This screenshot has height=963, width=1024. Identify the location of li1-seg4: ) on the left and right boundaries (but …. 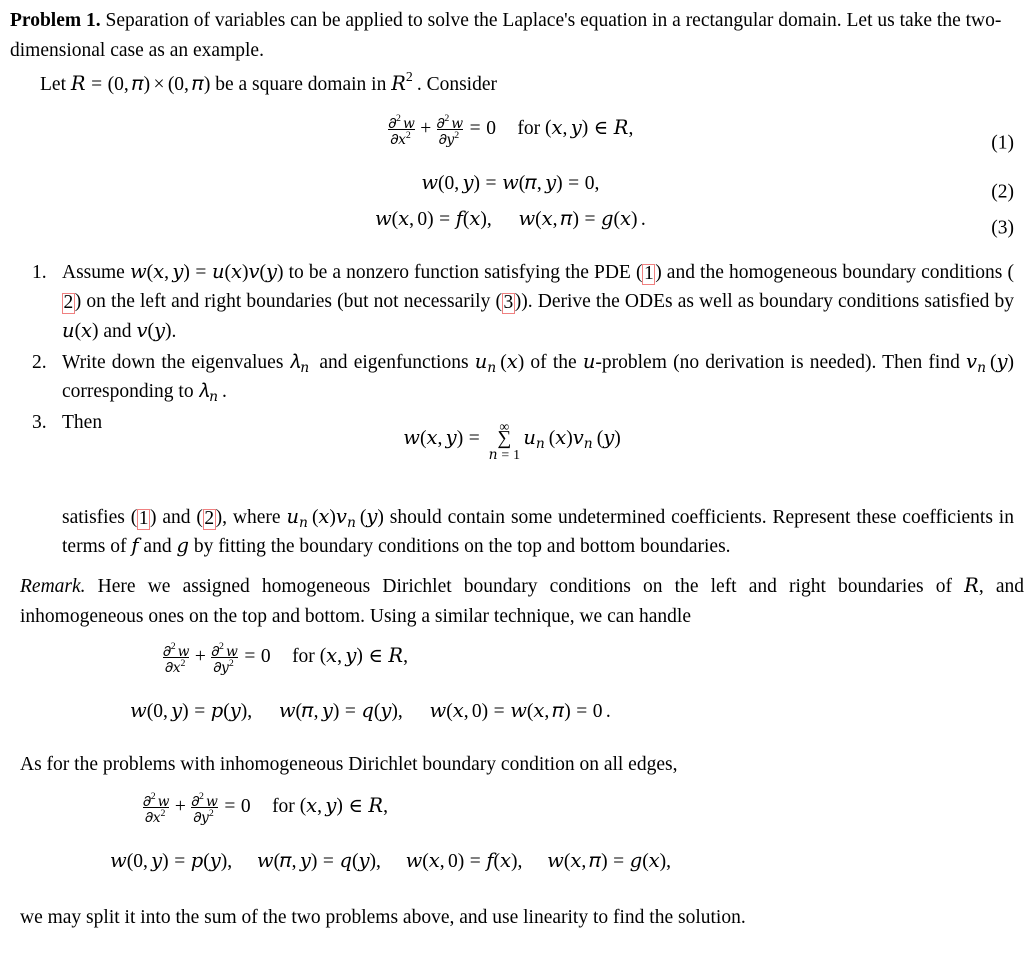
(288, 302).